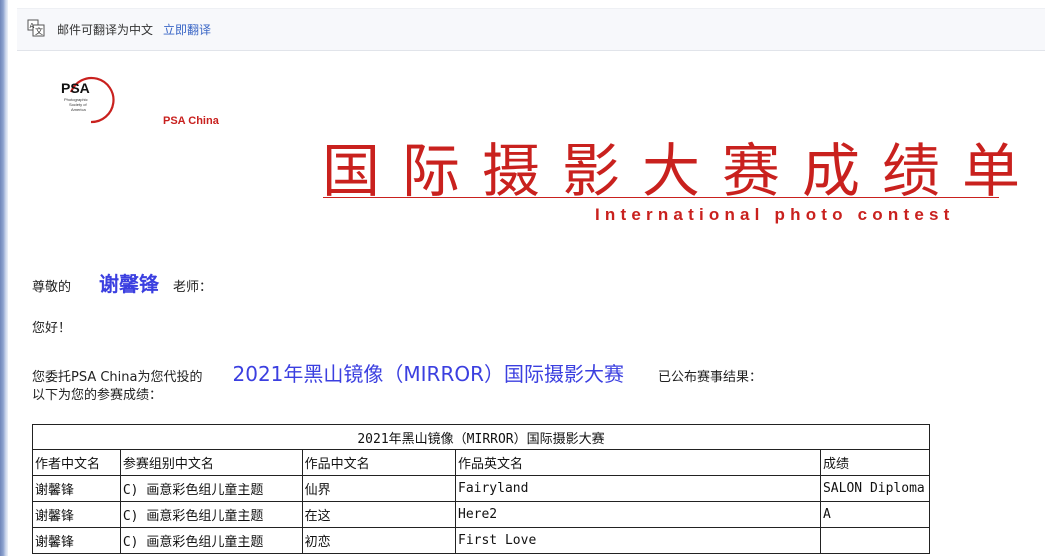 This screenshot has width=1045, height=556. Describe the element at coordinates (379, 488) in the screenshot. I see `work-cn-cell: 仙界` at that location.